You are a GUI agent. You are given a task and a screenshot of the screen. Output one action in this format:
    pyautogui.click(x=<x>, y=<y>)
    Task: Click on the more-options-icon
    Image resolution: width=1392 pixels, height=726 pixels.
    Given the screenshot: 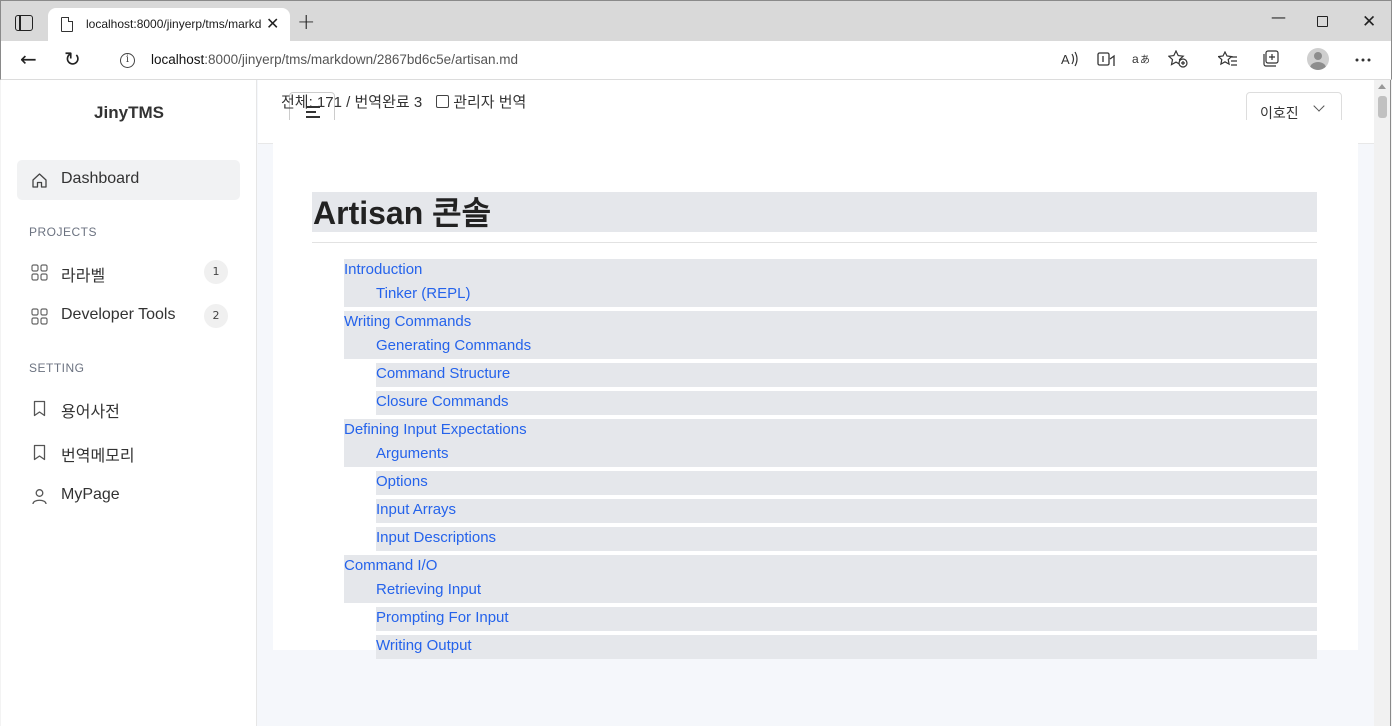 What is the action you would take?
    pyautogui.click(x=1363, y=60)
    